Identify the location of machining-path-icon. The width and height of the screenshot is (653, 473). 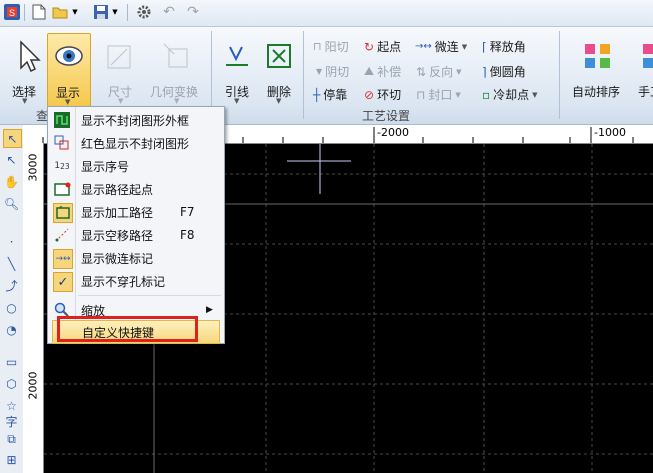
(63, 213).